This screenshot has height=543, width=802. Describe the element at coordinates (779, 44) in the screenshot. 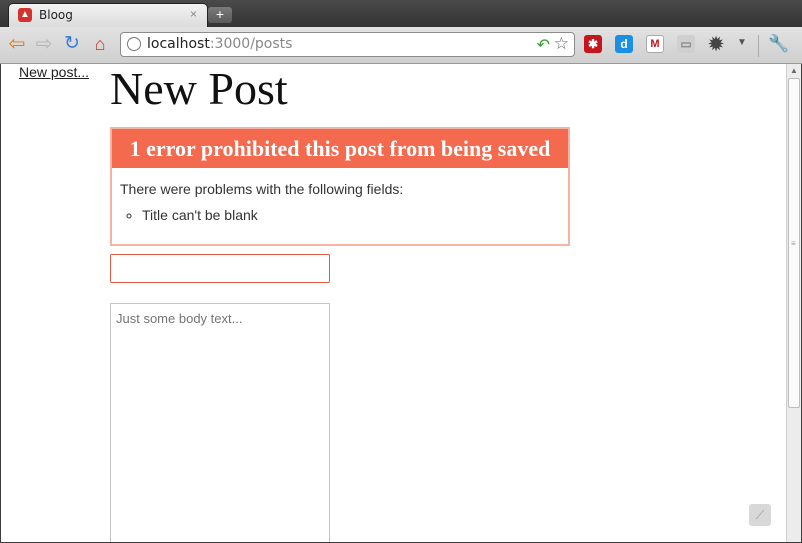

I see `wrench-icon: 🔧` at that location.